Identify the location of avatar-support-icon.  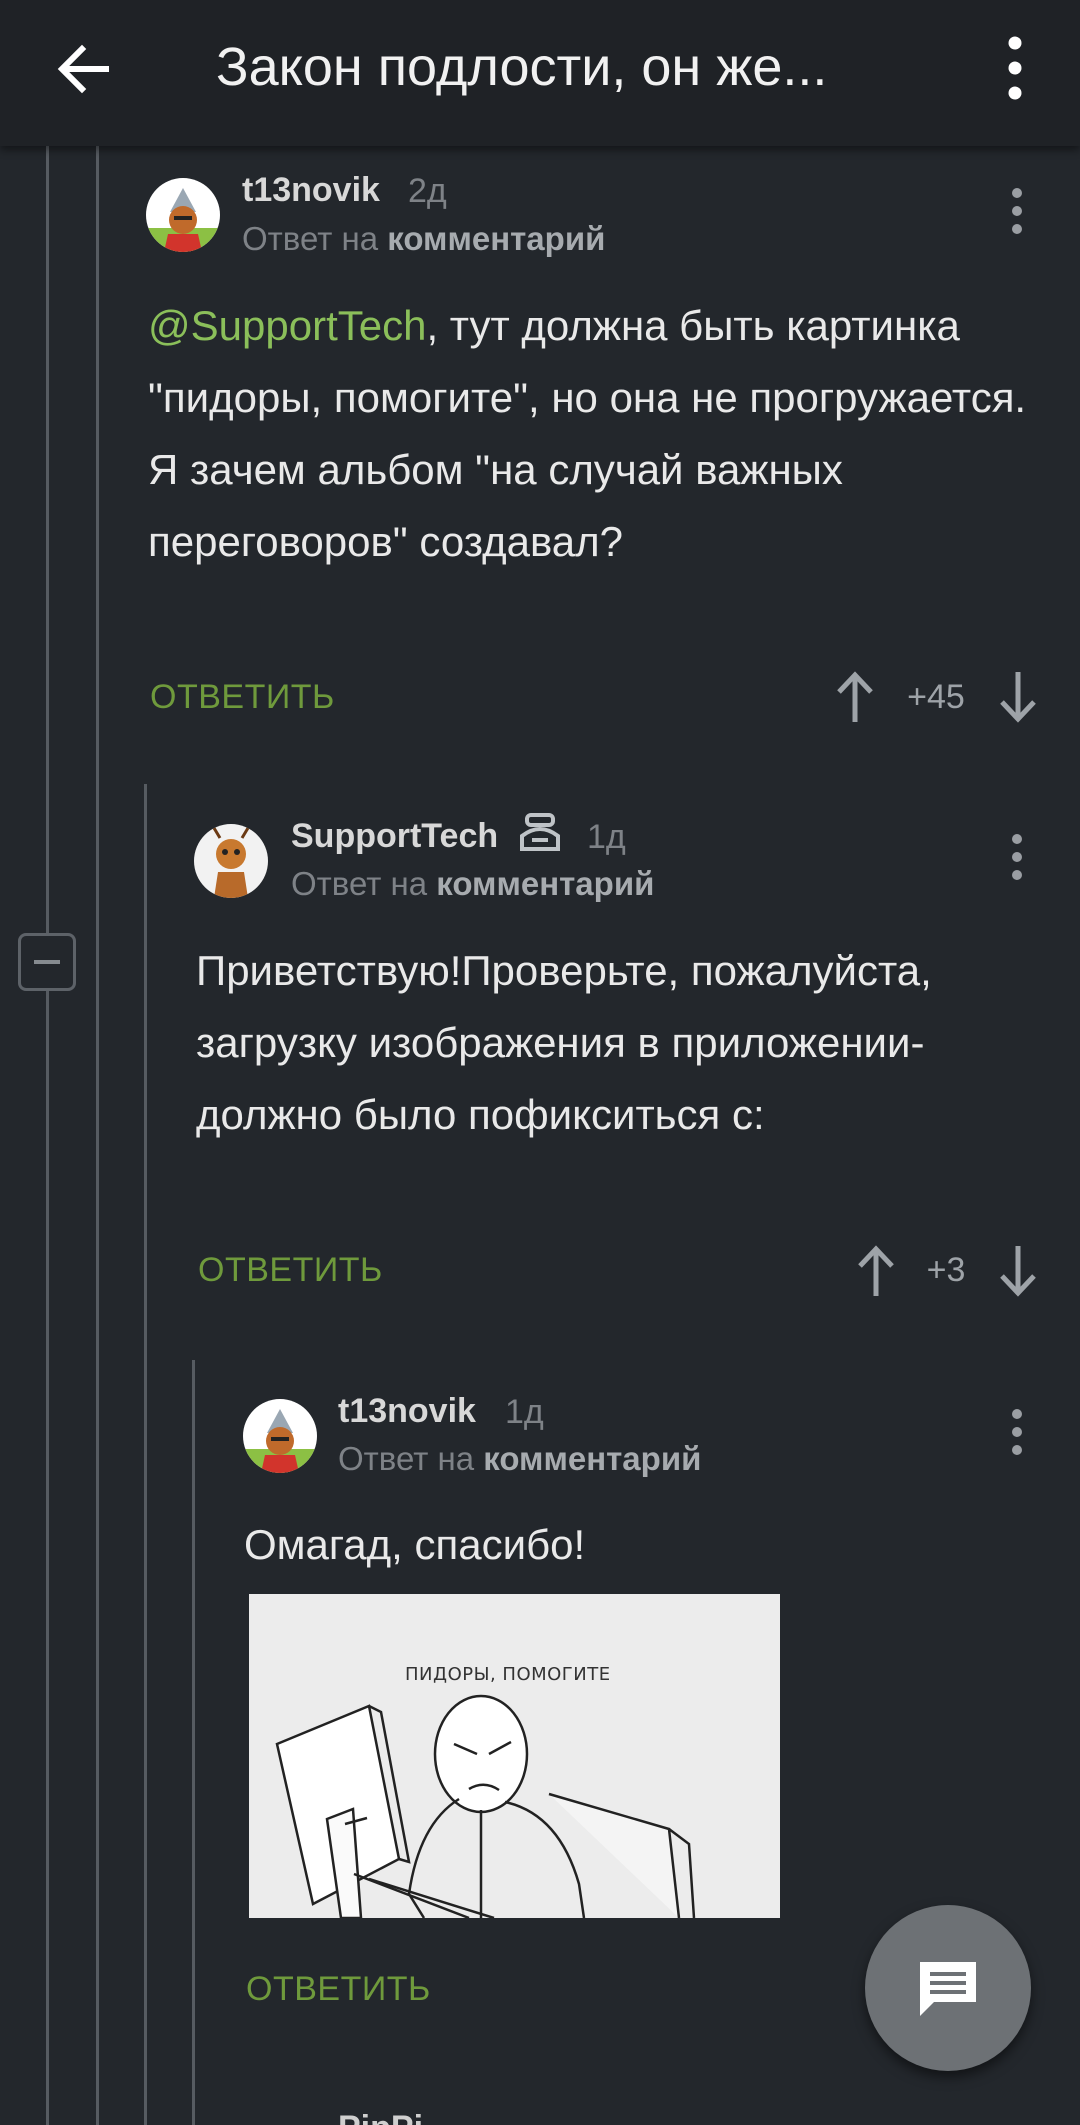
(231, 861).